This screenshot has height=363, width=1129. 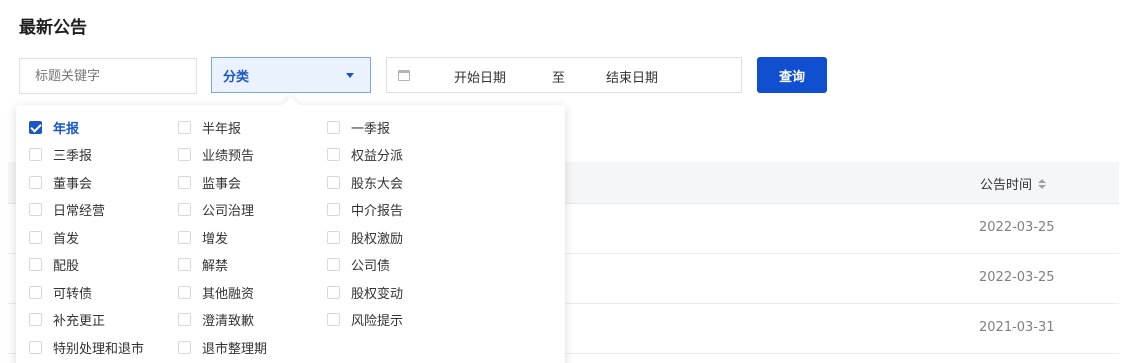 What do you see at coordinates (79, 211) in the screenshot?
I see `category-option-label: 日常经营` at bounding box center [79, 211].